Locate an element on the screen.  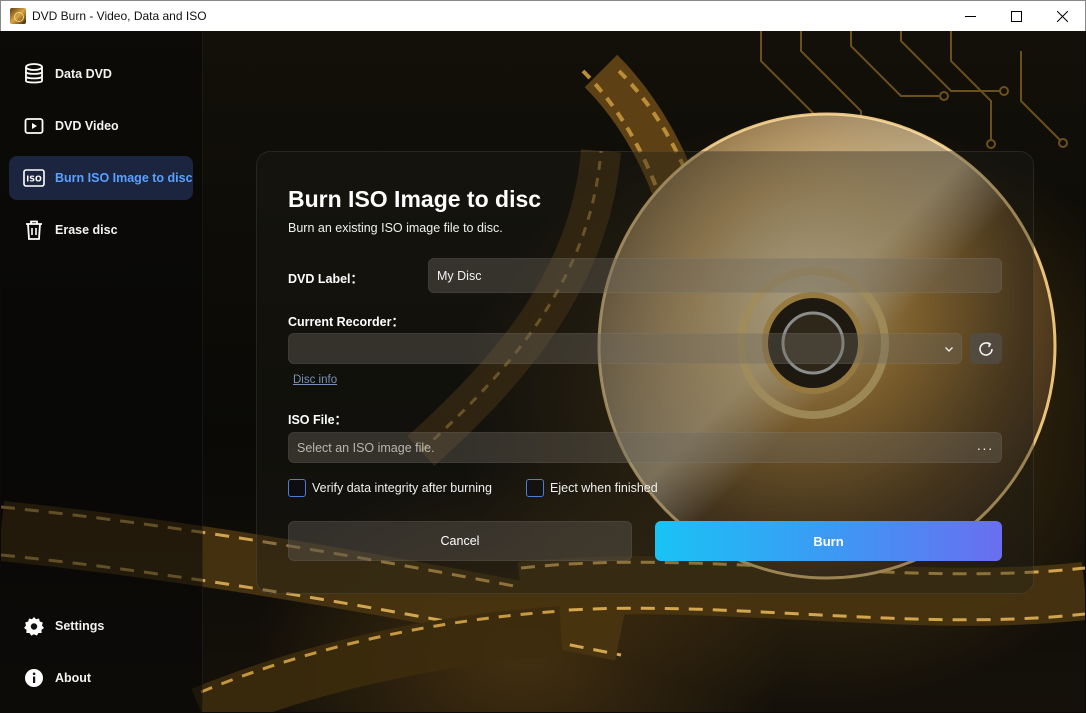
title-bar: DVD Burn - Video, Data and ISO is located at coordinates (543, 15).